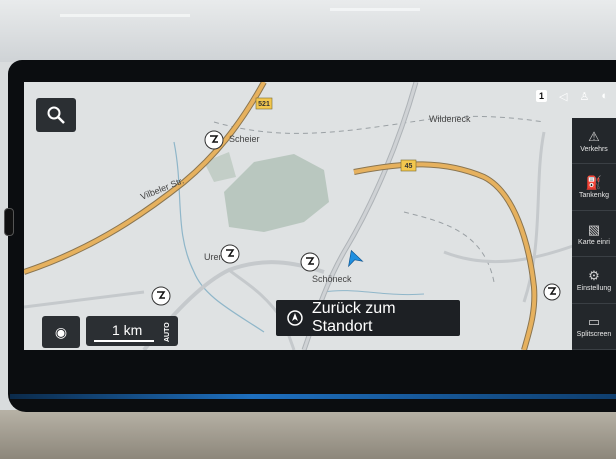 Image resolution: width=616 pixels, height=459 pixels. What do you see at coordinates (308, 31) in the screenshot?
I see `showroom-background` at bounding box center [308, 31].